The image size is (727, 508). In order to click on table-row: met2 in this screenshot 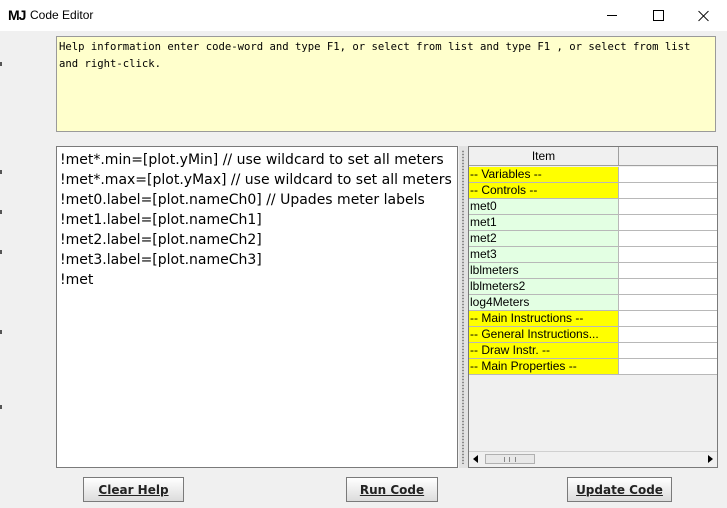, I will do `click(593, 239)`.